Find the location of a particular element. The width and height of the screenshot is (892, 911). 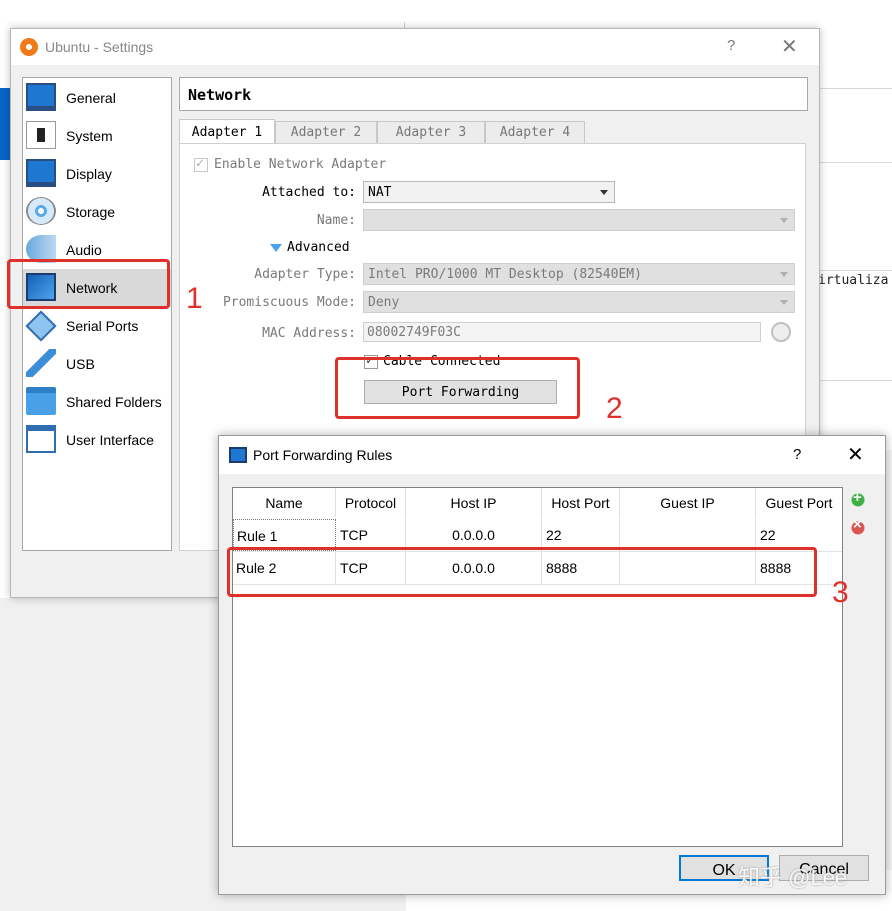

annotation-number: 1 is located at coordinates (194, 298).